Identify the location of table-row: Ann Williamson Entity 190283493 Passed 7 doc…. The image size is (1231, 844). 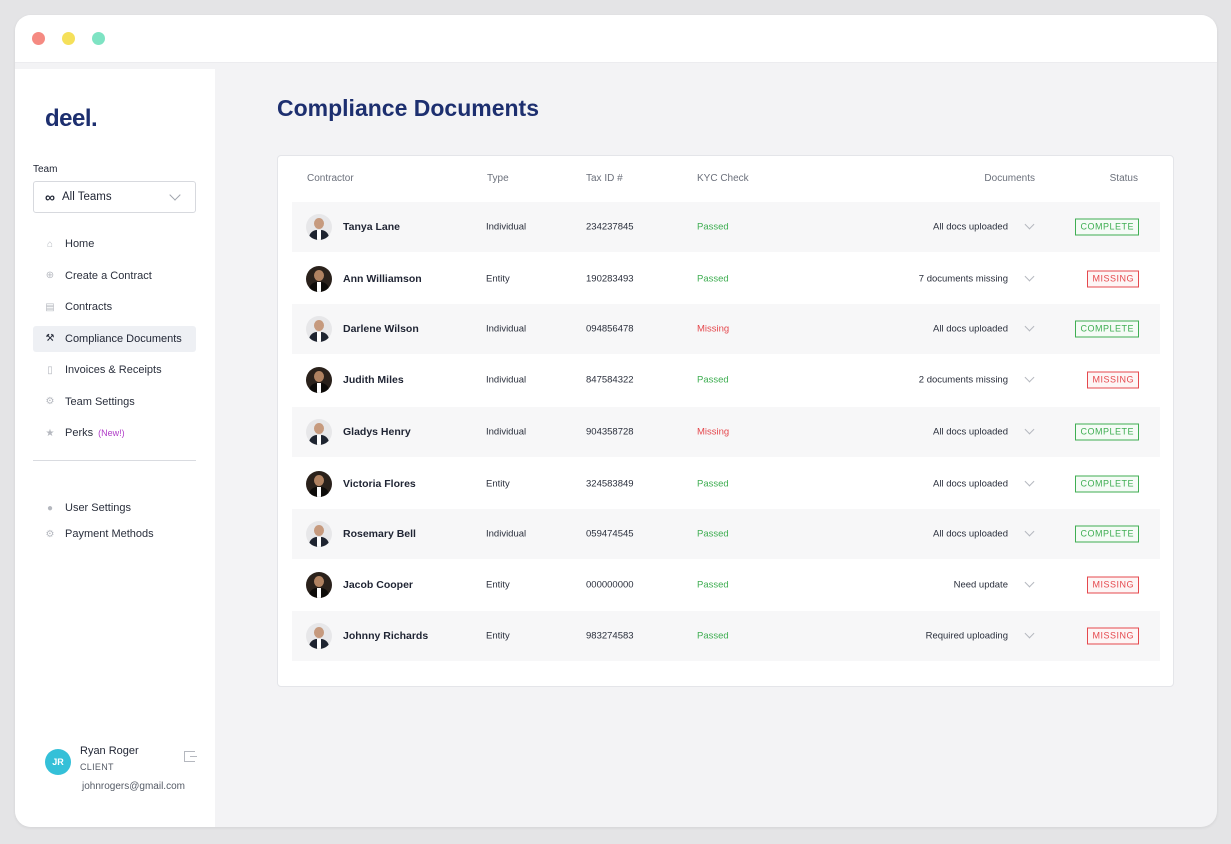
(726, 279).